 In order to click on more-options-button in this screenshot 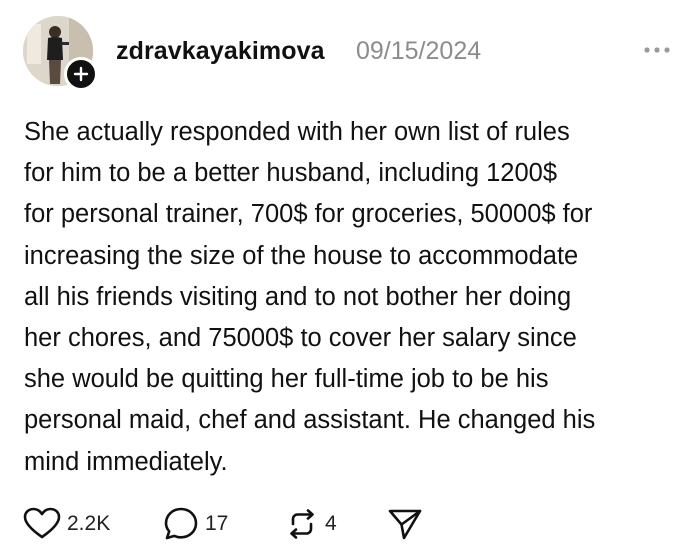, I will do `click(657, 50)`.